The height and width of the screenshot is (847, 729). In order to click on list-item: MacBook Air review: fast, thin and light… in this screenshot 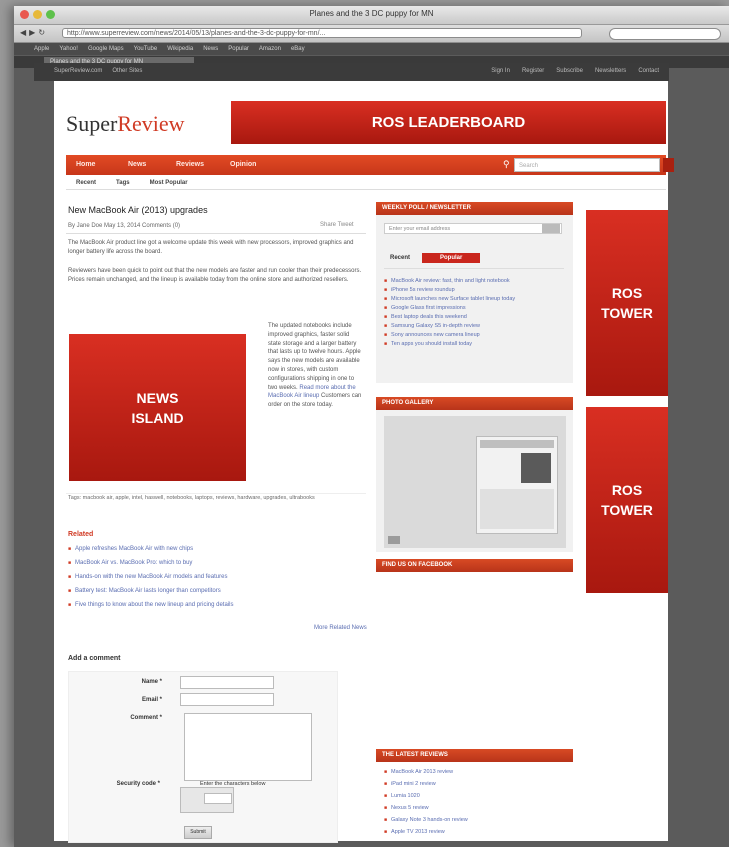, I will do `click(449, 281)`.